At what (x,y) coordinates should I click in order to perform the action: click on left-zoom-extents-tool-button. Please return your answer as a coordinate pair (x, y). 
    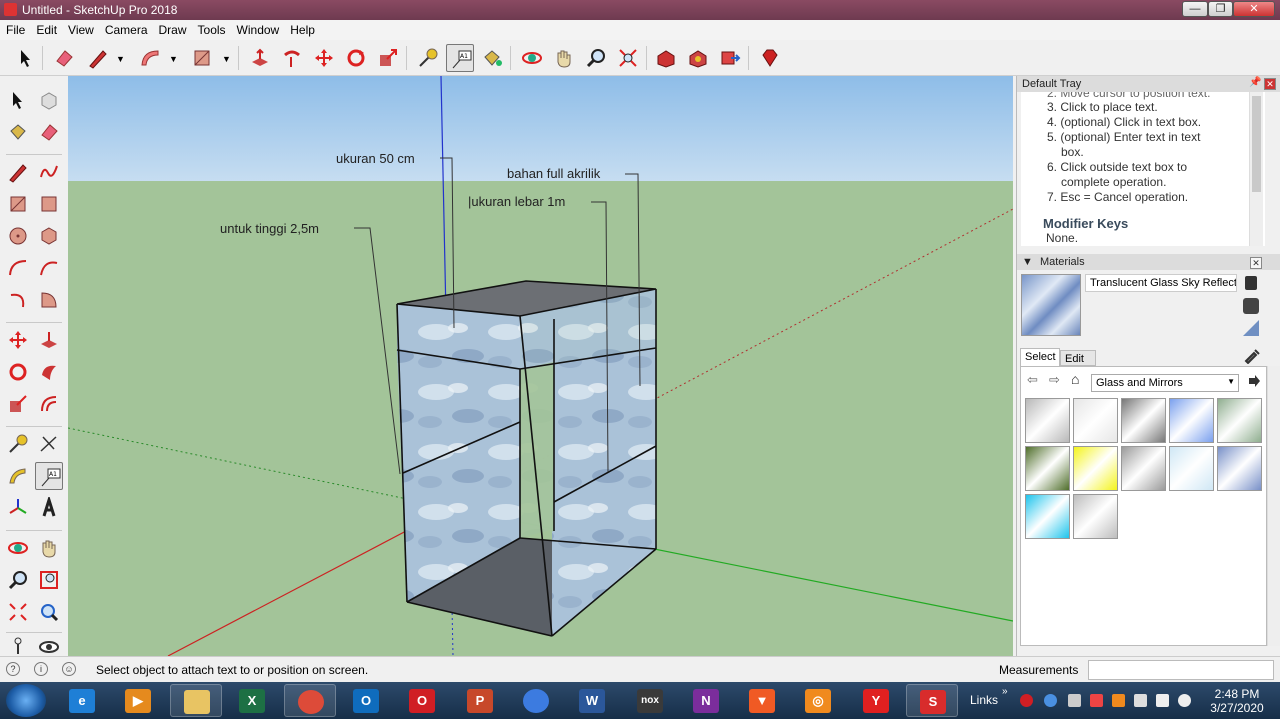
    Looking at the image, I should click on (18, 612).